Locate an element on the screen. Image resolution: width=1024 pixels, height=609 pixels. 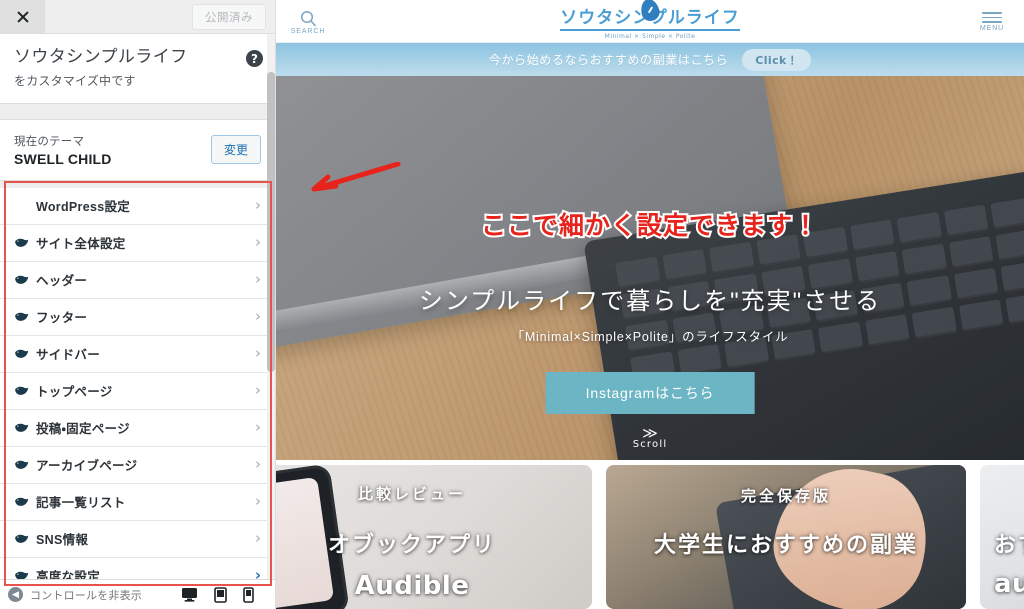
sidebar-item-6: トップページ › is located at coordinates (137, 391).